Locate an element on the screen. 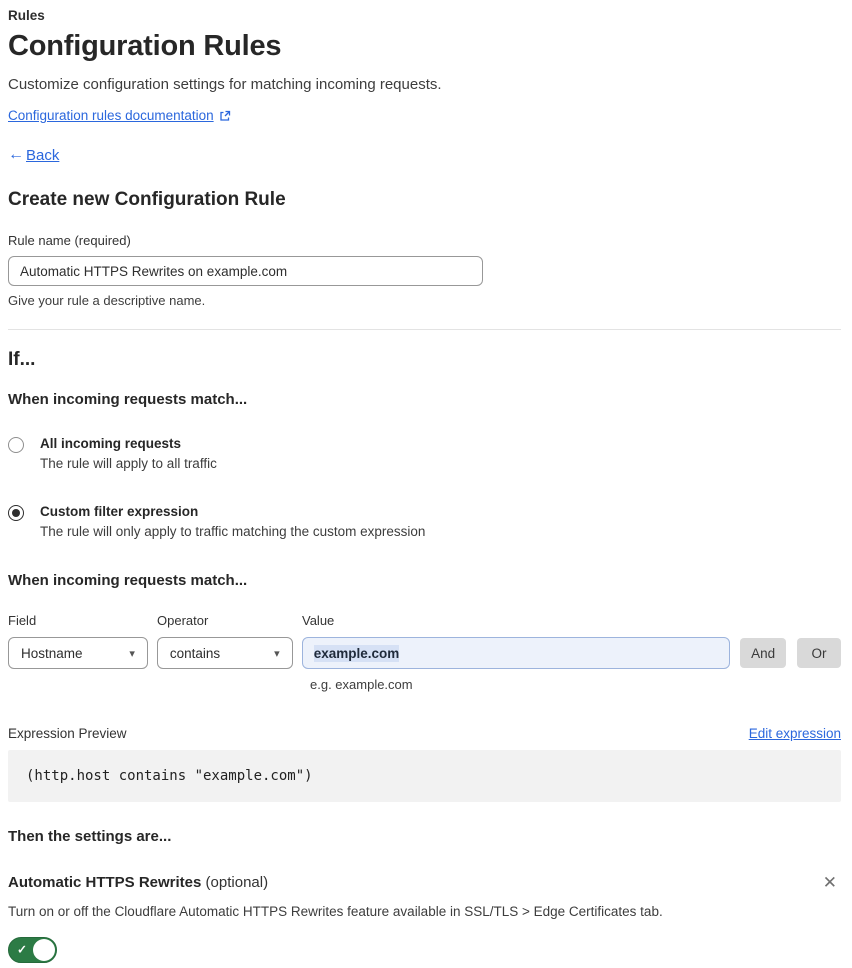  field-select: Hostname ▾ is located at coordinates (78, 653).